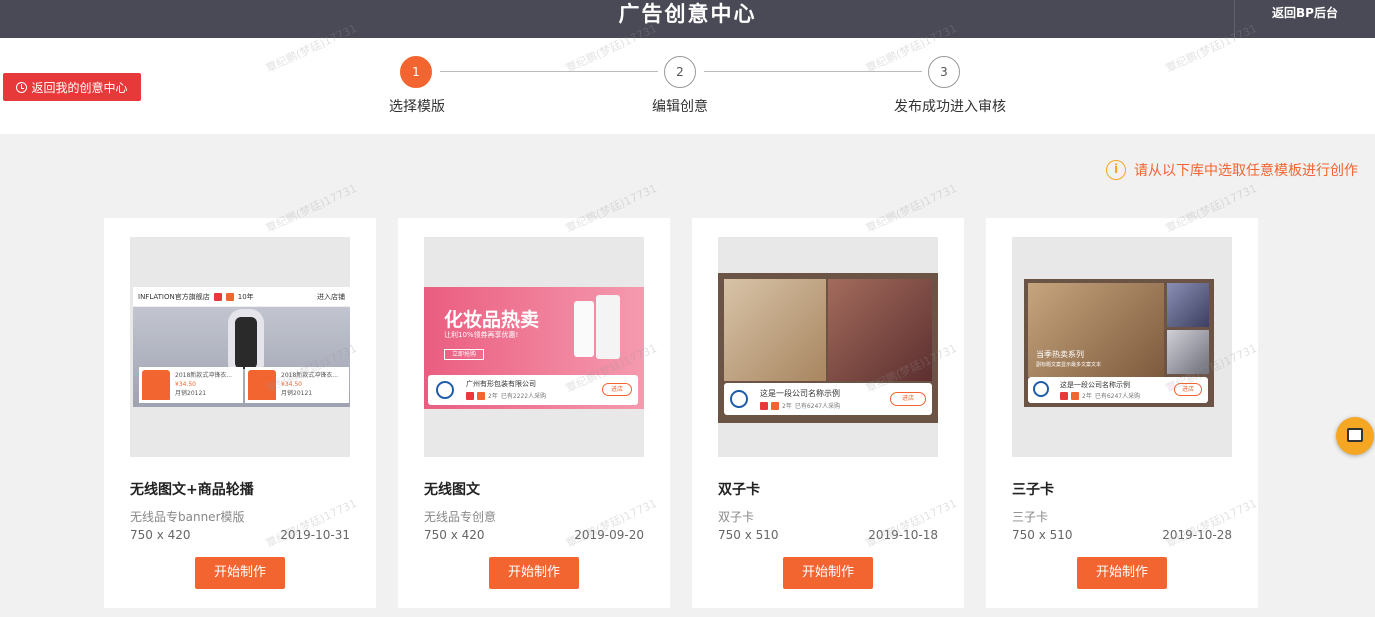 The width and height of the screenshot is (1375, 617). What do you see at coordinates (79, 87) in the screenshot?
I see `back-button-label: 返回我的创意中心` at bounding box center [79, 87].